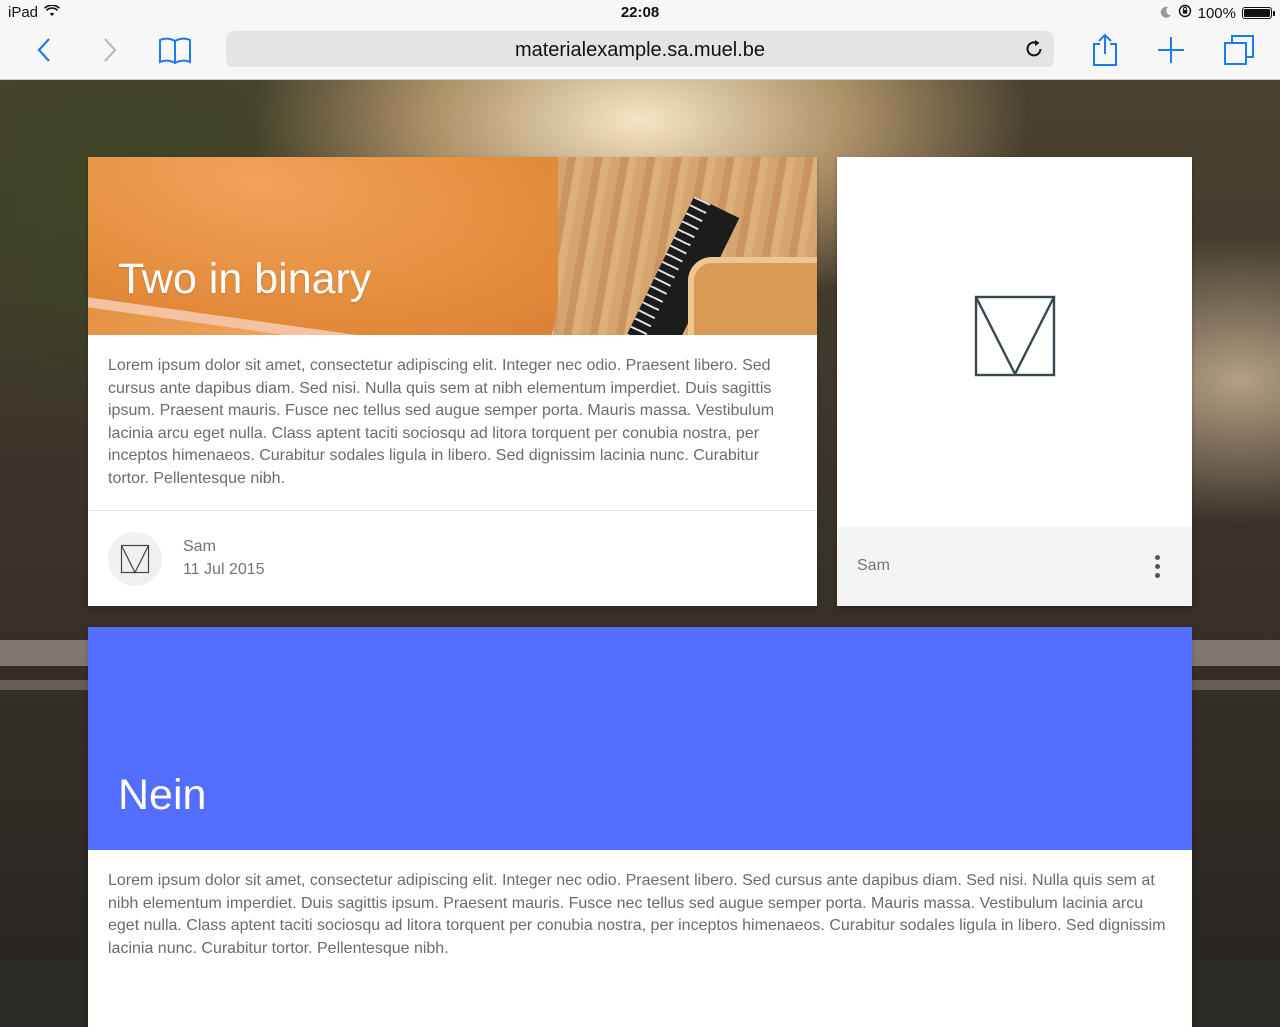 The image size is (1280, 1027). I want to click on share-button, so click(1105, 50).